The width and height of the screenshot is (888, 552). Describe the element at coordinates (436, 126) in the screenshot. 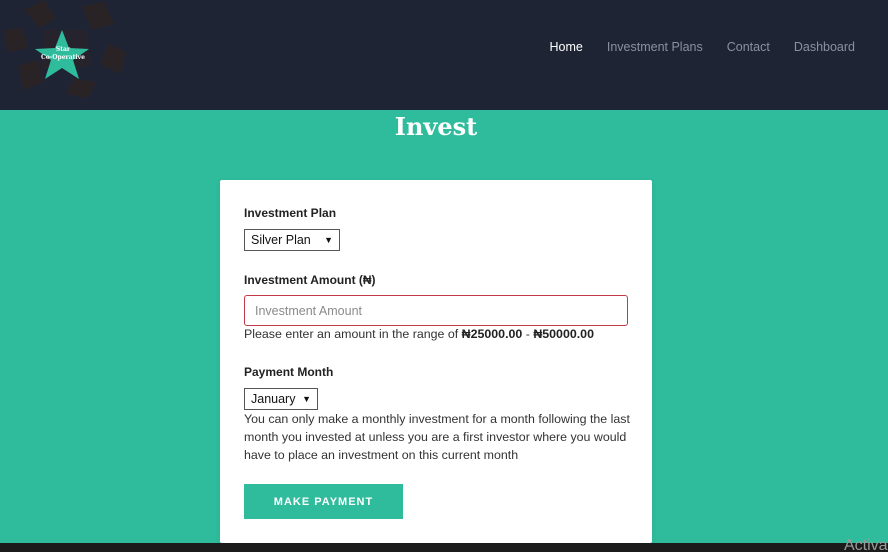

I see `page-title: Invest` at that location.